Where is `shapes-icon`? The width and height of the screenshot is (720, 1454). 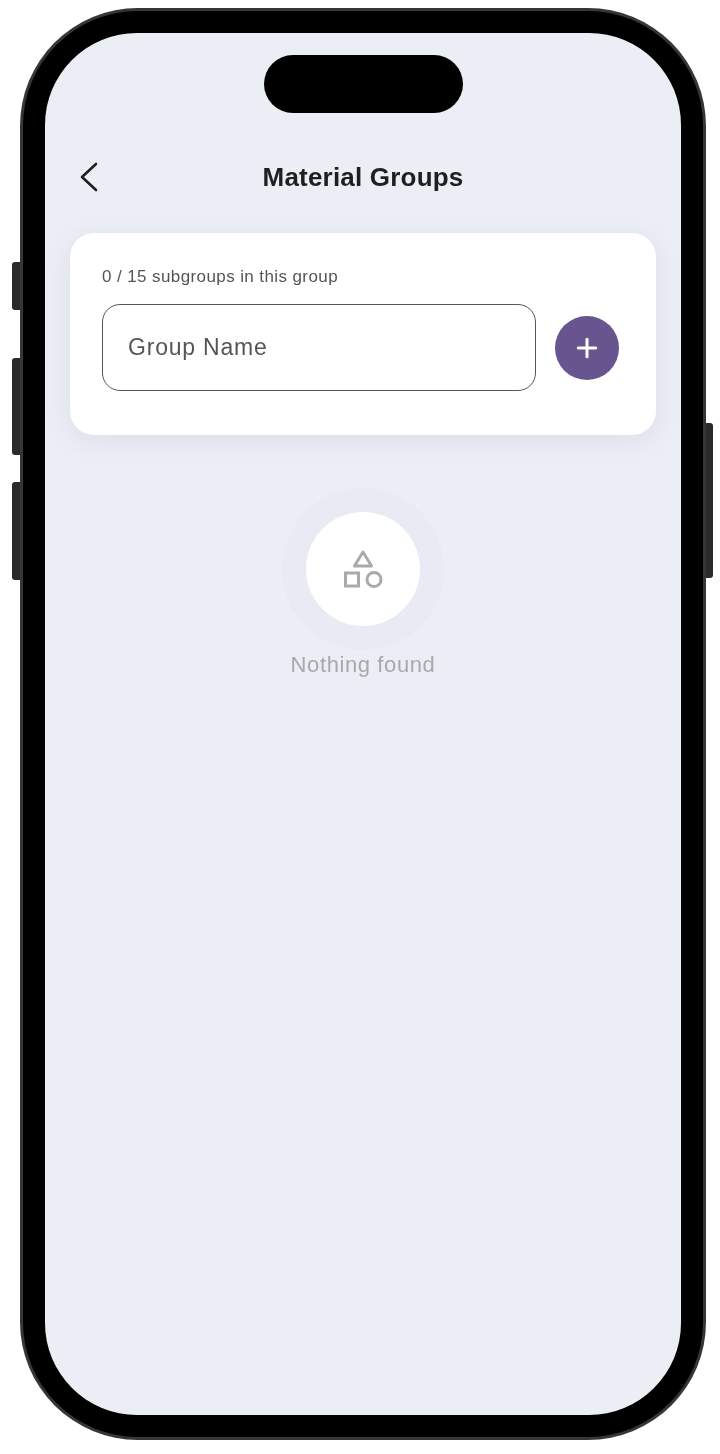 shapes-icon is located at coordinates (363, 569).